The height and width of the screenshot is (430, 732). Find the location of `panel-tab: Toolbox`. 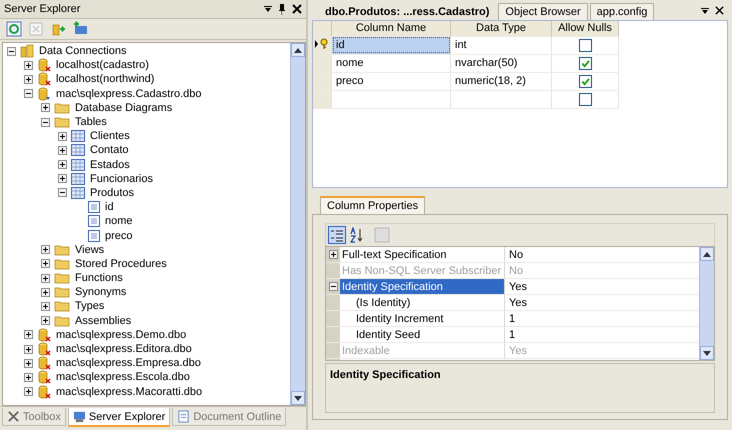

panel-tab: Toolbox is located at coordinates (34, 417).